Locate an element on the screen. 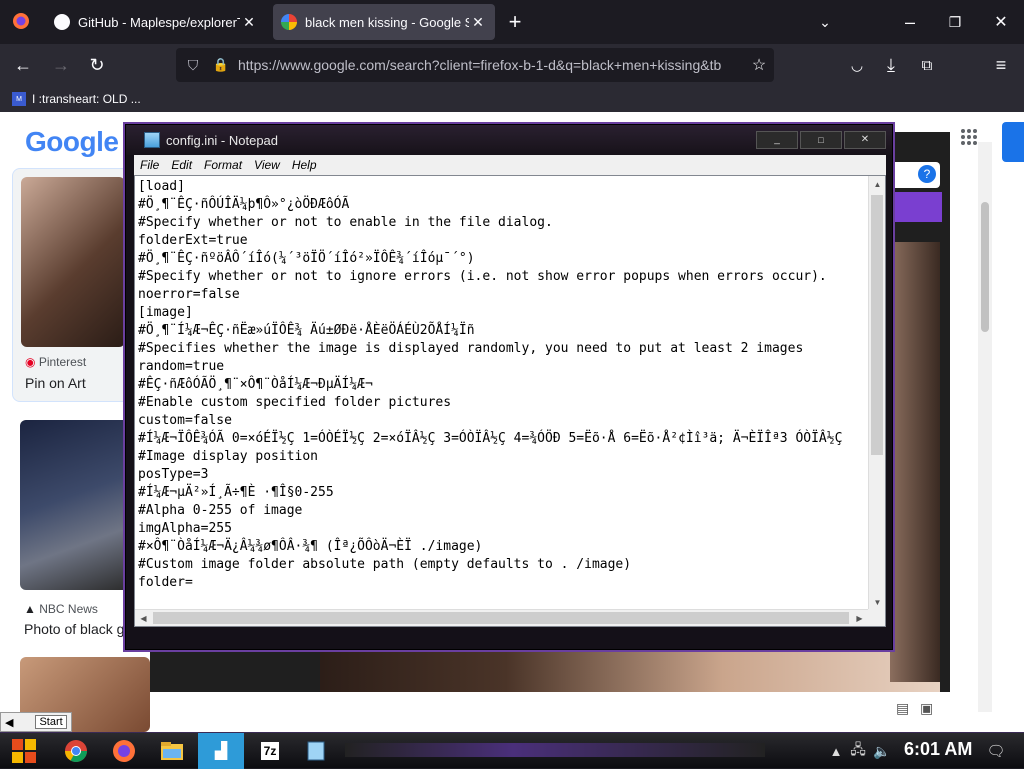 The image size is (1024, 769). text-line: #Í¼Æ¬µÄ²»Í¸Ã÷¶È ·¶Î§0-255 is located at coordinates (500, 493).